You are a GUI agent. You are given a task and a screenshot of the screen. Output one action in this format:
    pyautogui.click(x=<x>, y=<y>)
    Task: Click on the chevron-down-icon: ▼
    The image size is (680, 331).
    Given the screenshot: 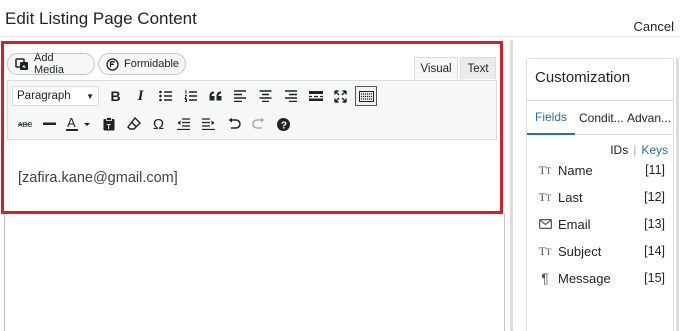 What is the action you would take?
    pyautogui.click(x=90, y=96)
    